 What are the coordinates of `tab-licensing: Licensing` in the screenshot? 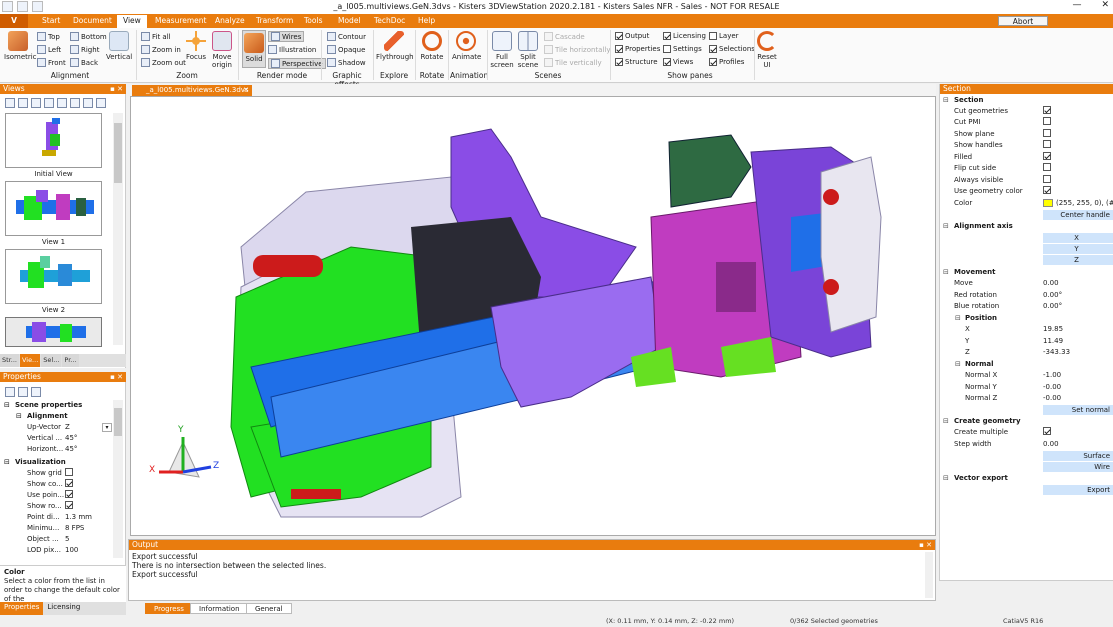 It's located at (63, 608).